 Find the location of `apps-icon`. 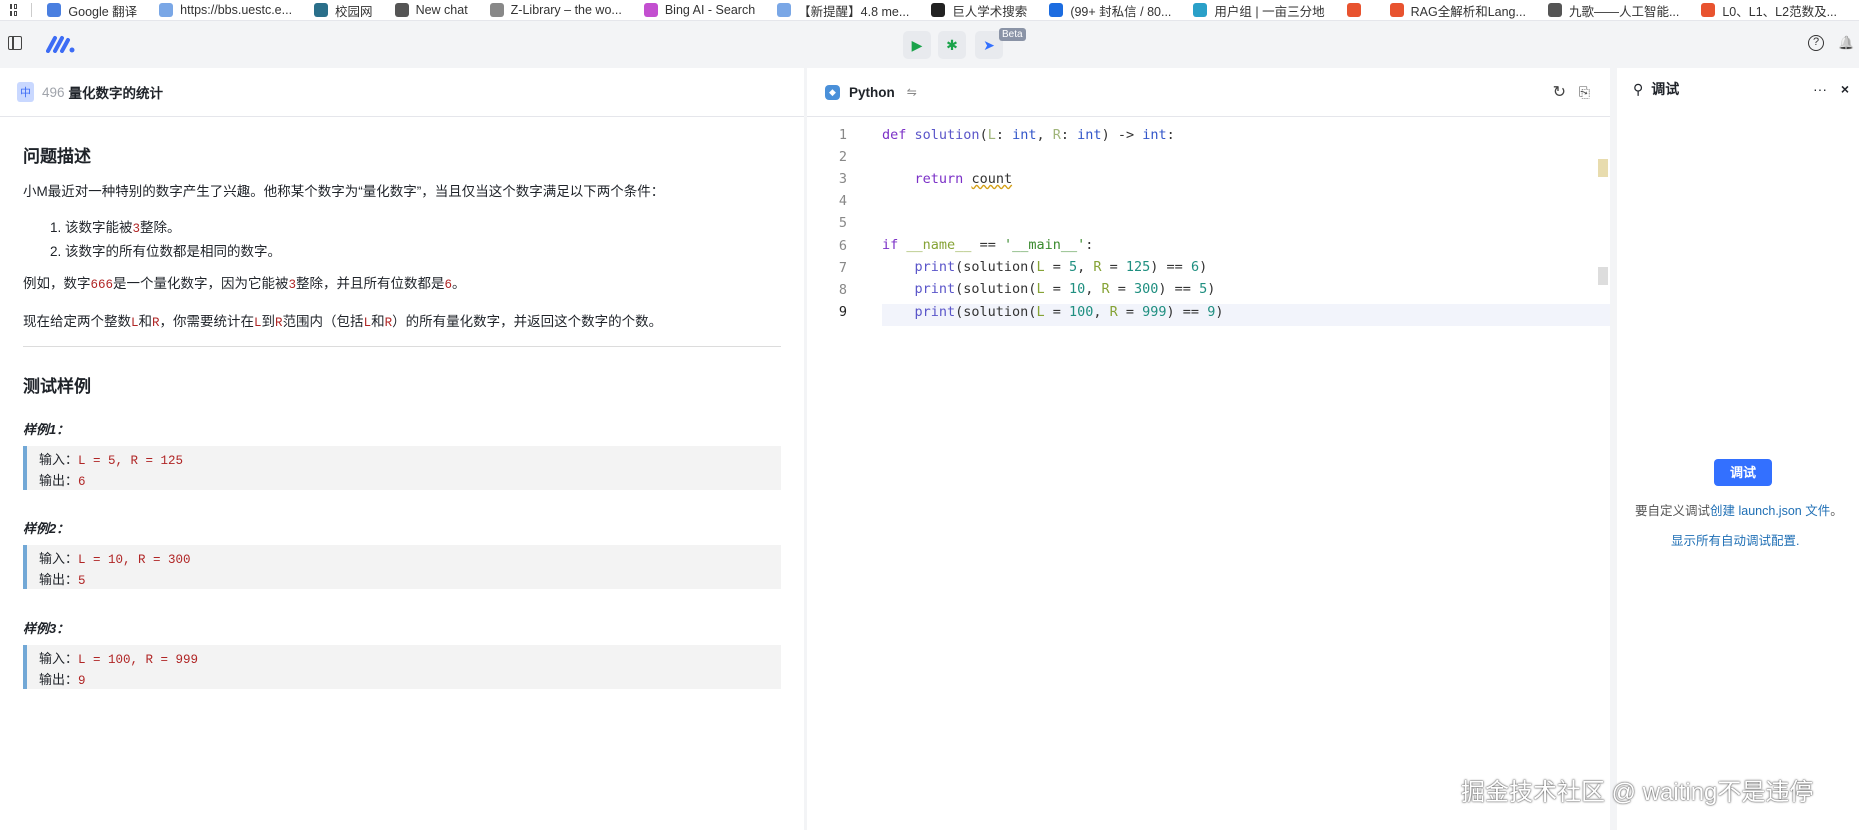

apps-icon is located at coordinates (13, 10).